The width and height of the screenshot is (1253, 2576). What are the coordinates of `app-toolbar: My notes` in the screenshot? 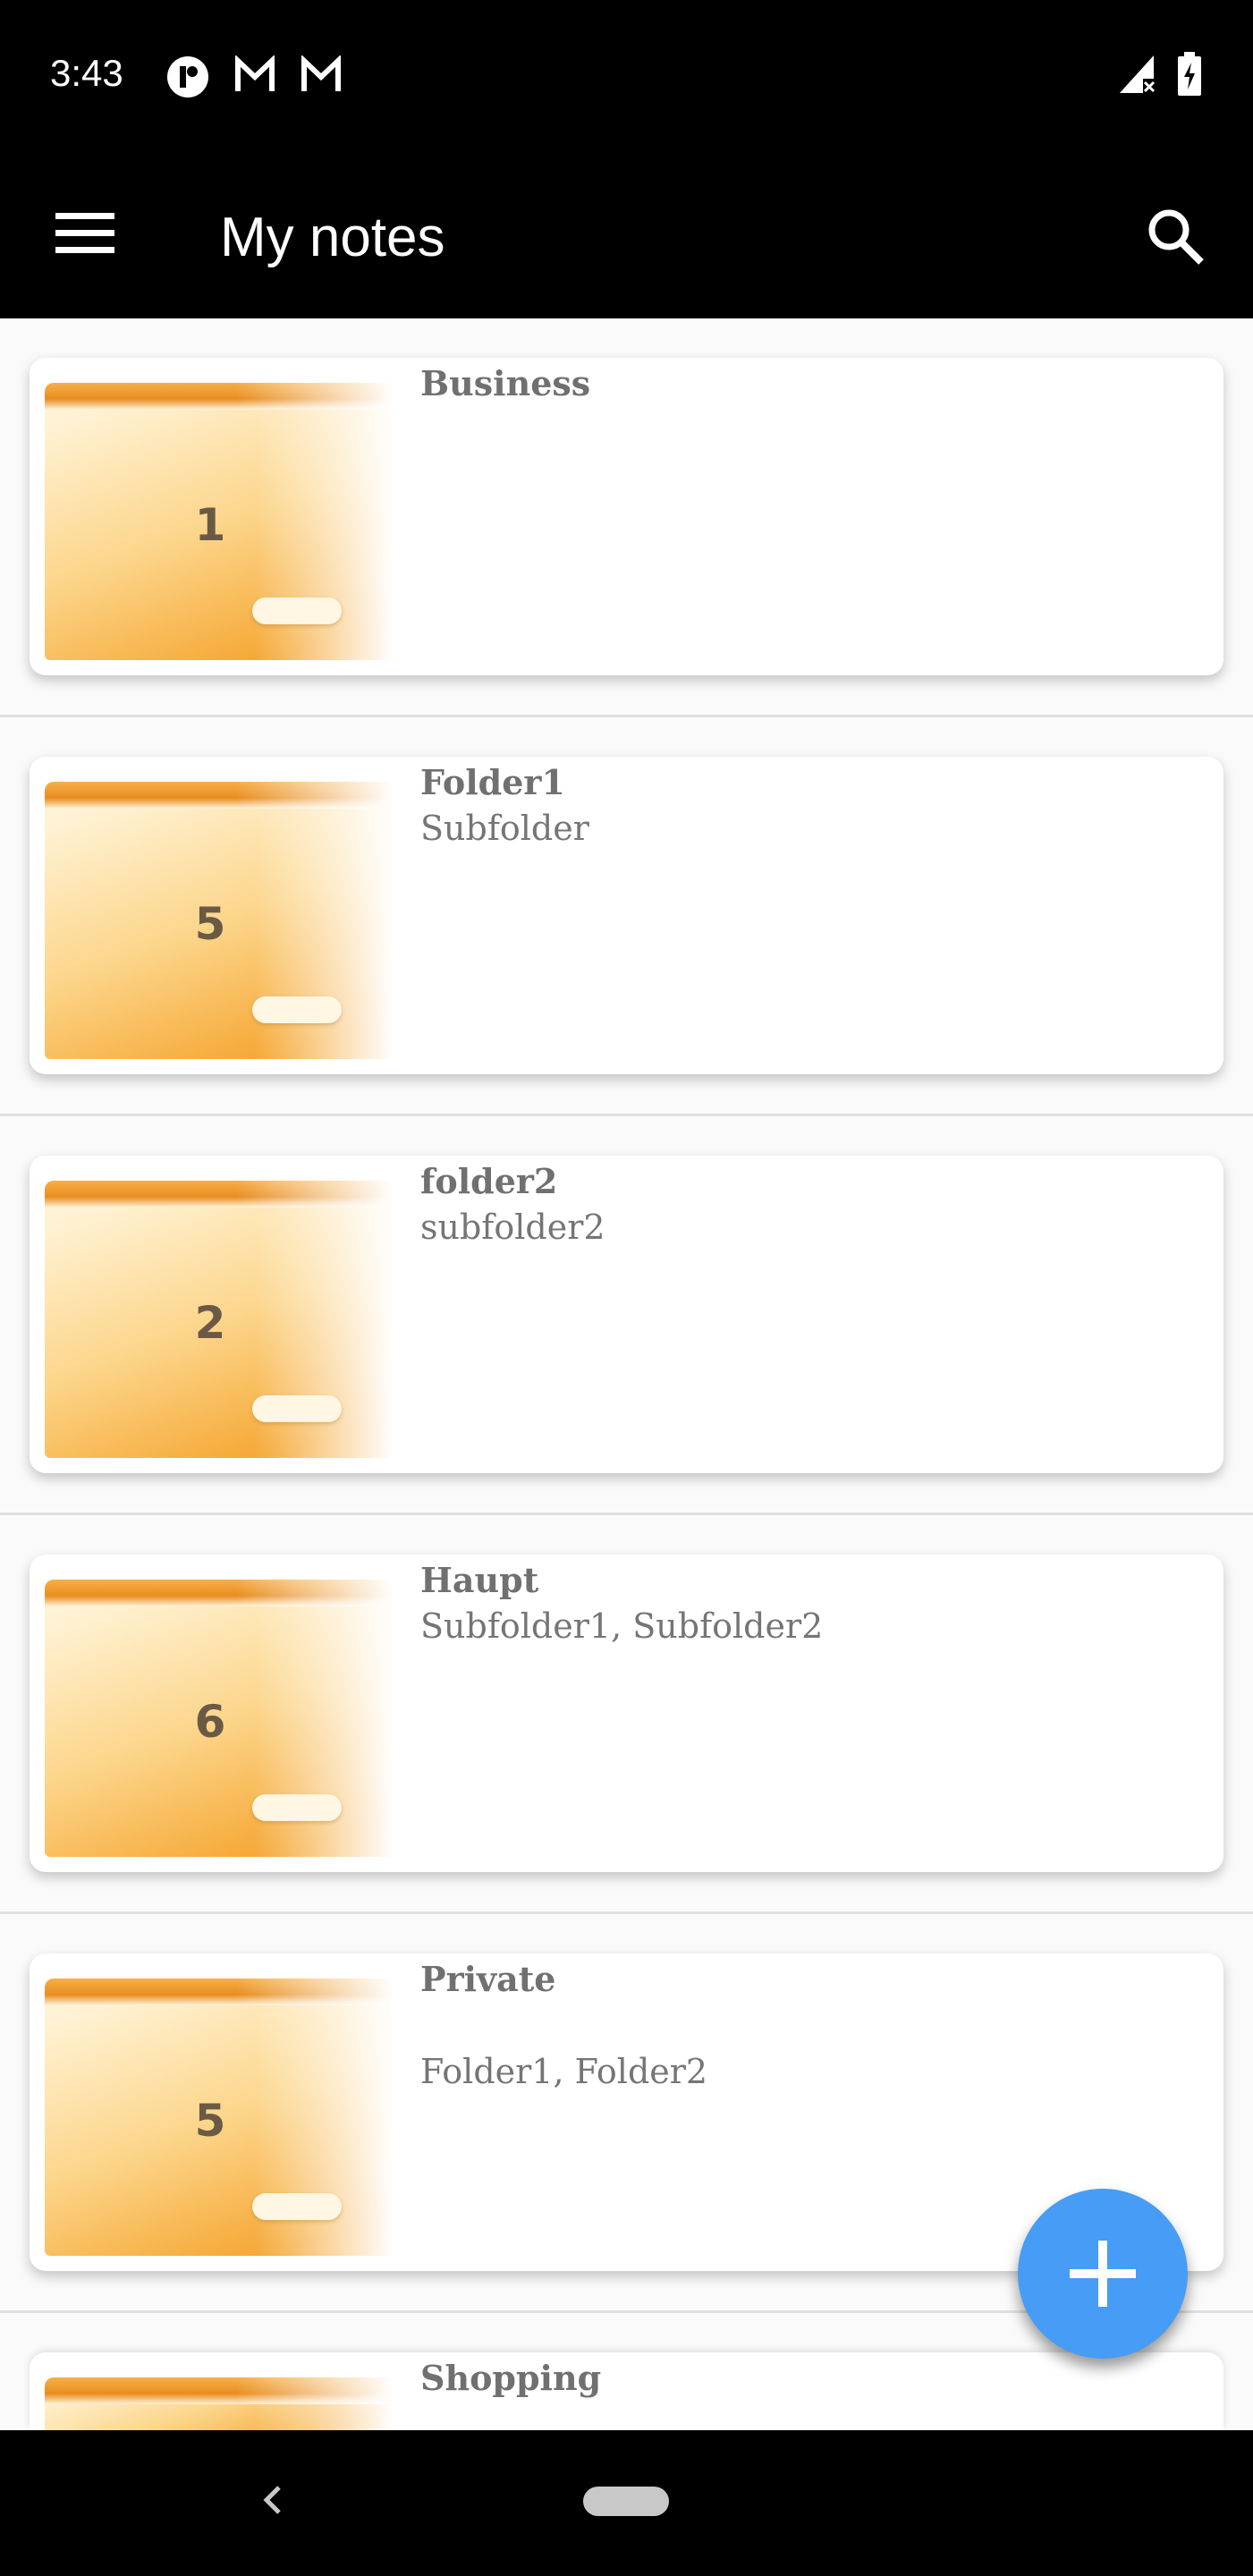 It's located at (626, 230).